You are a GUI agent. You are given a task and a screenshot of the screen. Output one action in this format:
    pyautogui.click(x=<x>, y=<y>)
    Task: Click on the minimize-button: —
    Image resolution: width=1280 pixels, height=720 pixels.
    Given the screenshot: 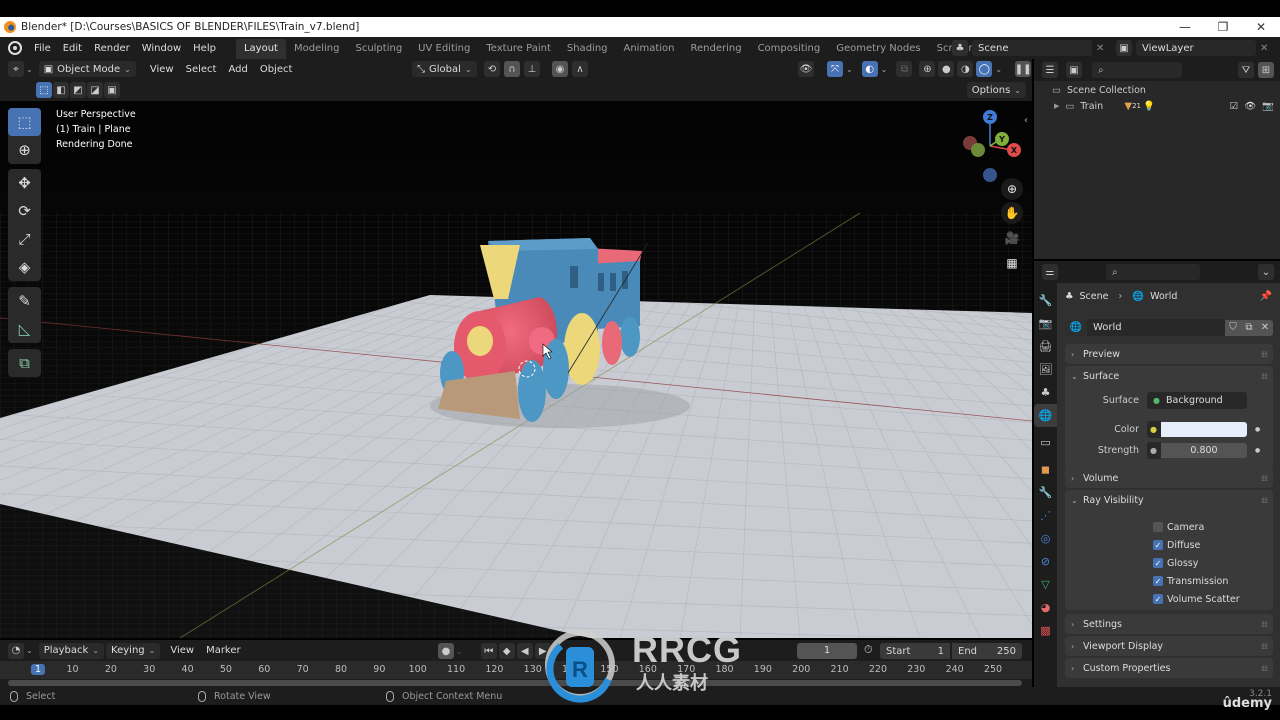 What is the action you would take?
    pyautogui.click(x=1185, y=27)
    